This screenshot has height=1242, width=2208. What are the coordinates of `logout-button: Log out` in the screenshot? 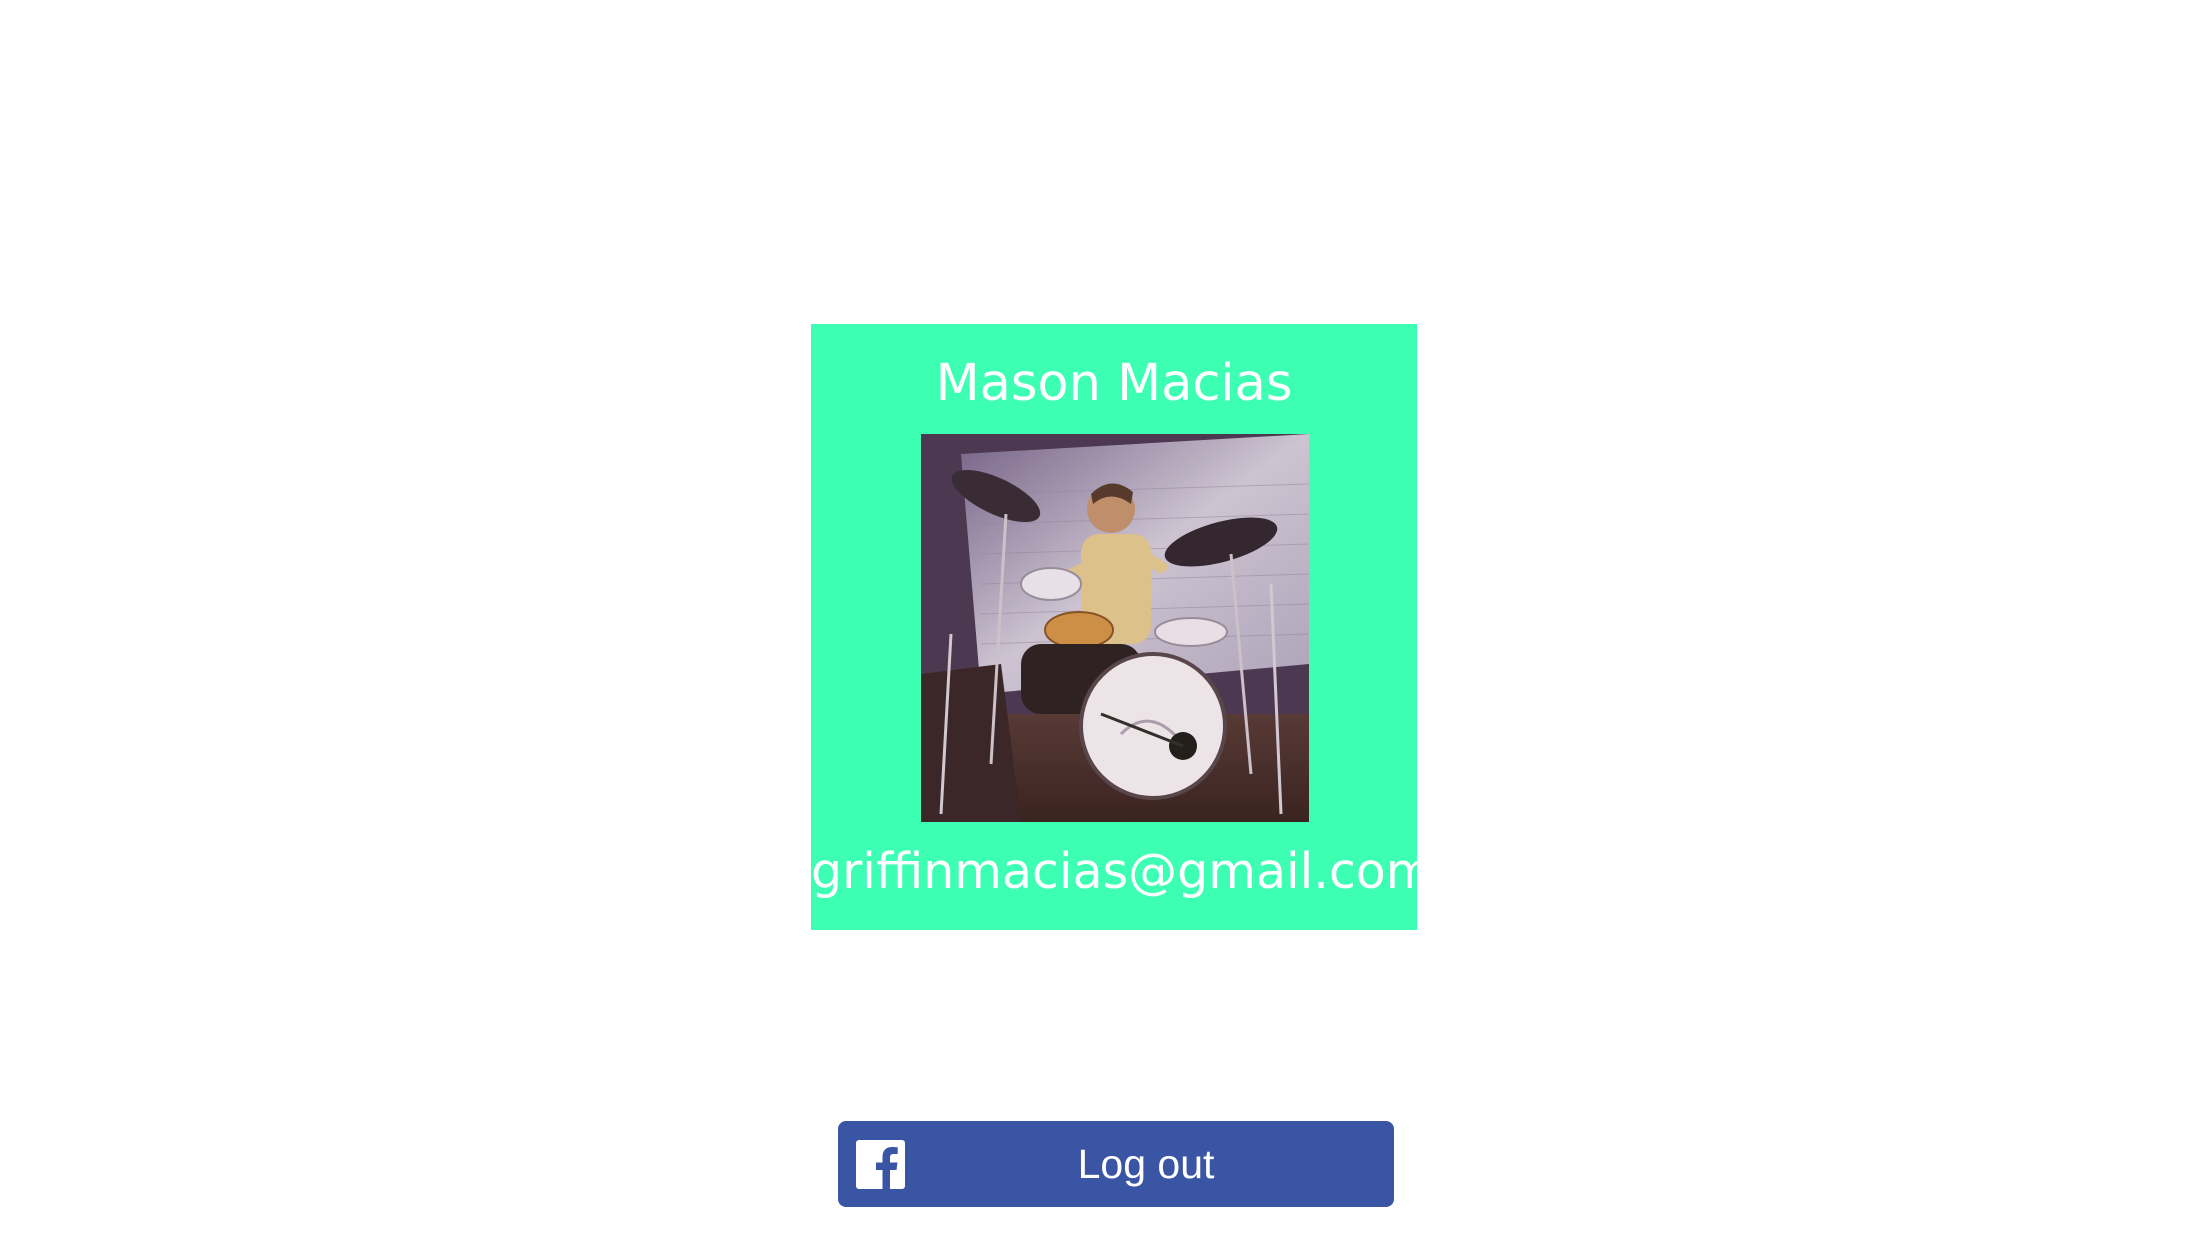 It's located at (1116, 1164).